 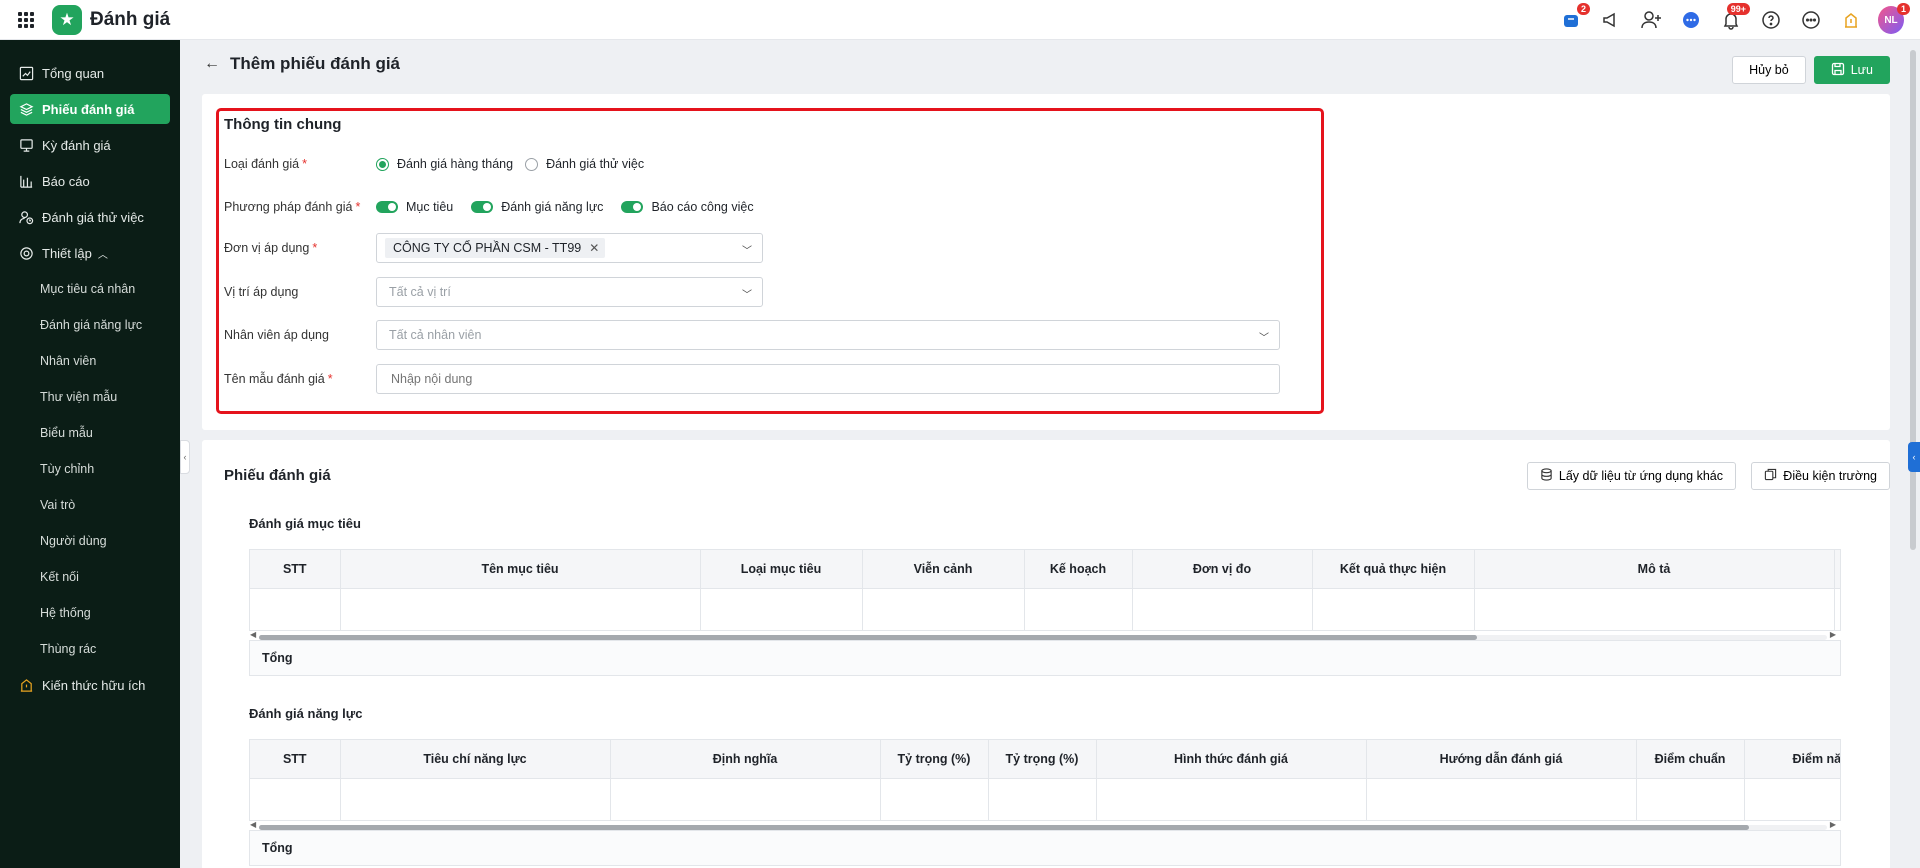 I want to click on bell-icon: 99+, so click(x=1734, y=18).